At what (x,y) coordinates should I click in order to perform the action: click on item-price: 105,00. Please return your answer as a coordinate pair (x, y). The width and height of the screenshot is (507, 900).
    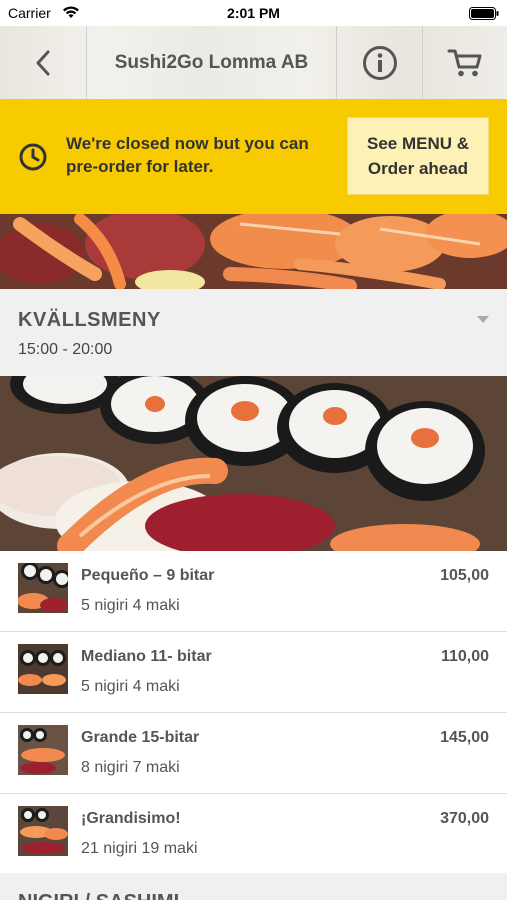
    Looking at the image, I should click on (464, 575).